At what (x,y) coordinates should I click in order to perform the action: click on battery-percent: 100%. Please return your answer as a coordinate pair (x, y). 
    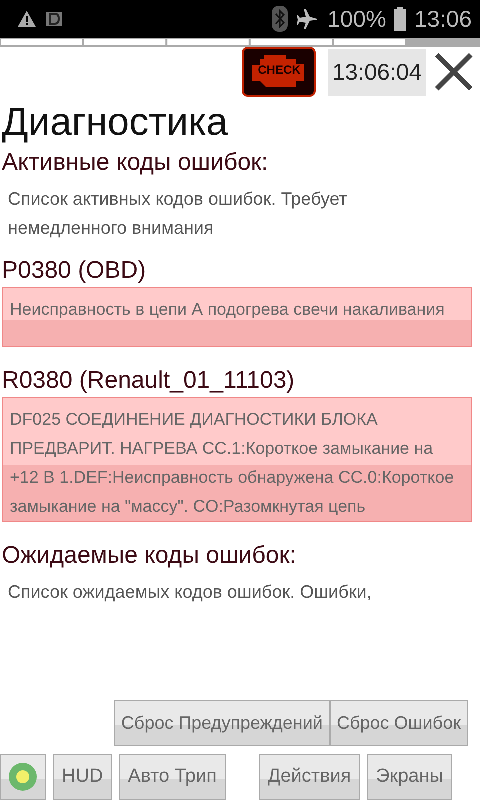
    Looking at the image, I should click on (357, 19).